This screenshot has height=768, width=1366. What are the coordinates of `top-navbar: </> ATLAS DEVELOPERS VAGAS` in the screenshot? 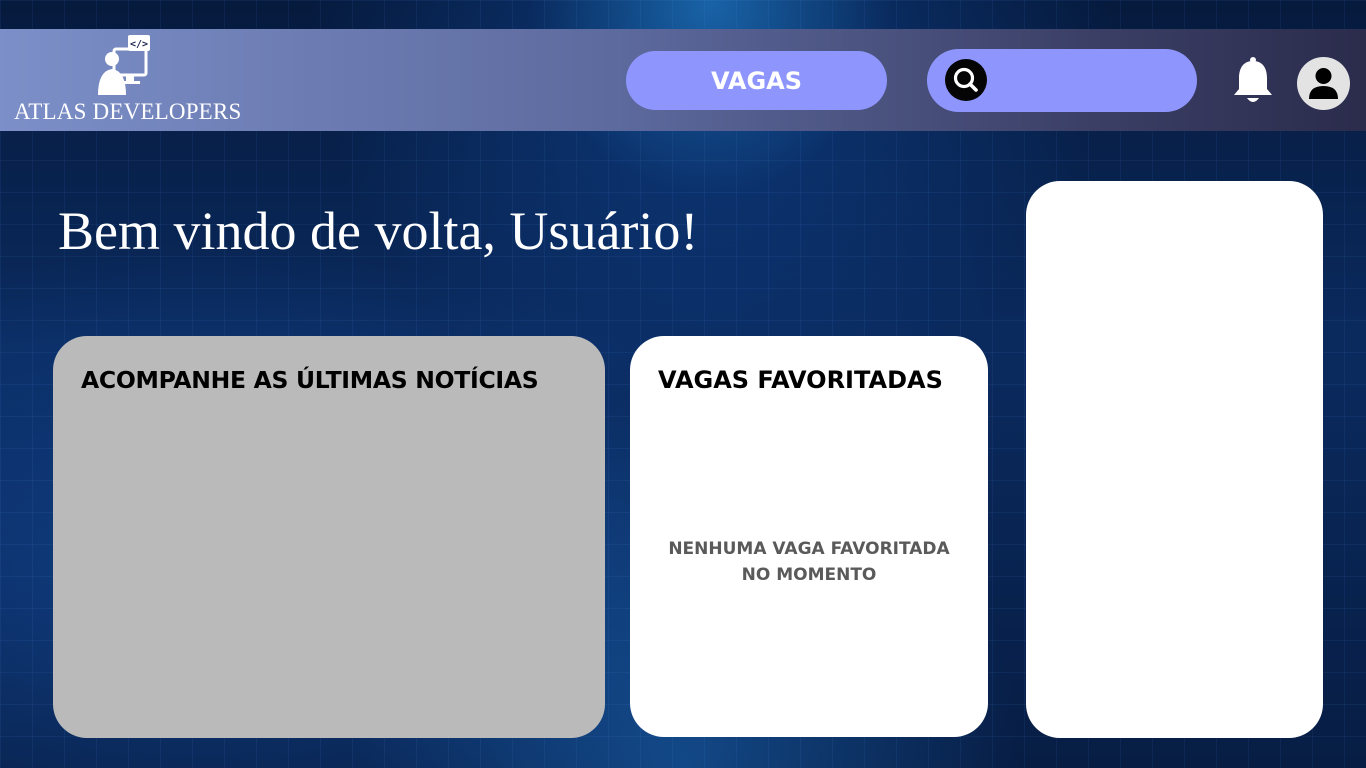 It's located at (683, 80).